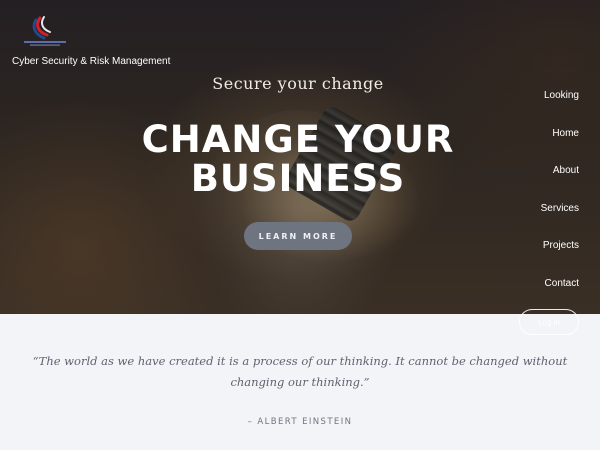 This screenshot has height=450, width=600. Describe the element at coordinates (298, 178) in the screenshot. I see `hero-headline-line2: BUSINESS` at that location.